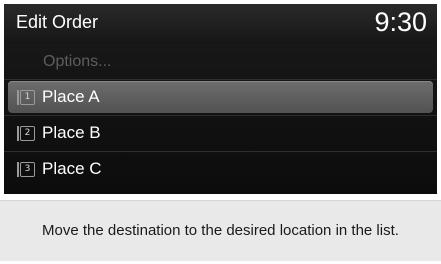 This screenshot has height=264, width=441. I want to click on list-item-label: Place A, so click(71, 96).